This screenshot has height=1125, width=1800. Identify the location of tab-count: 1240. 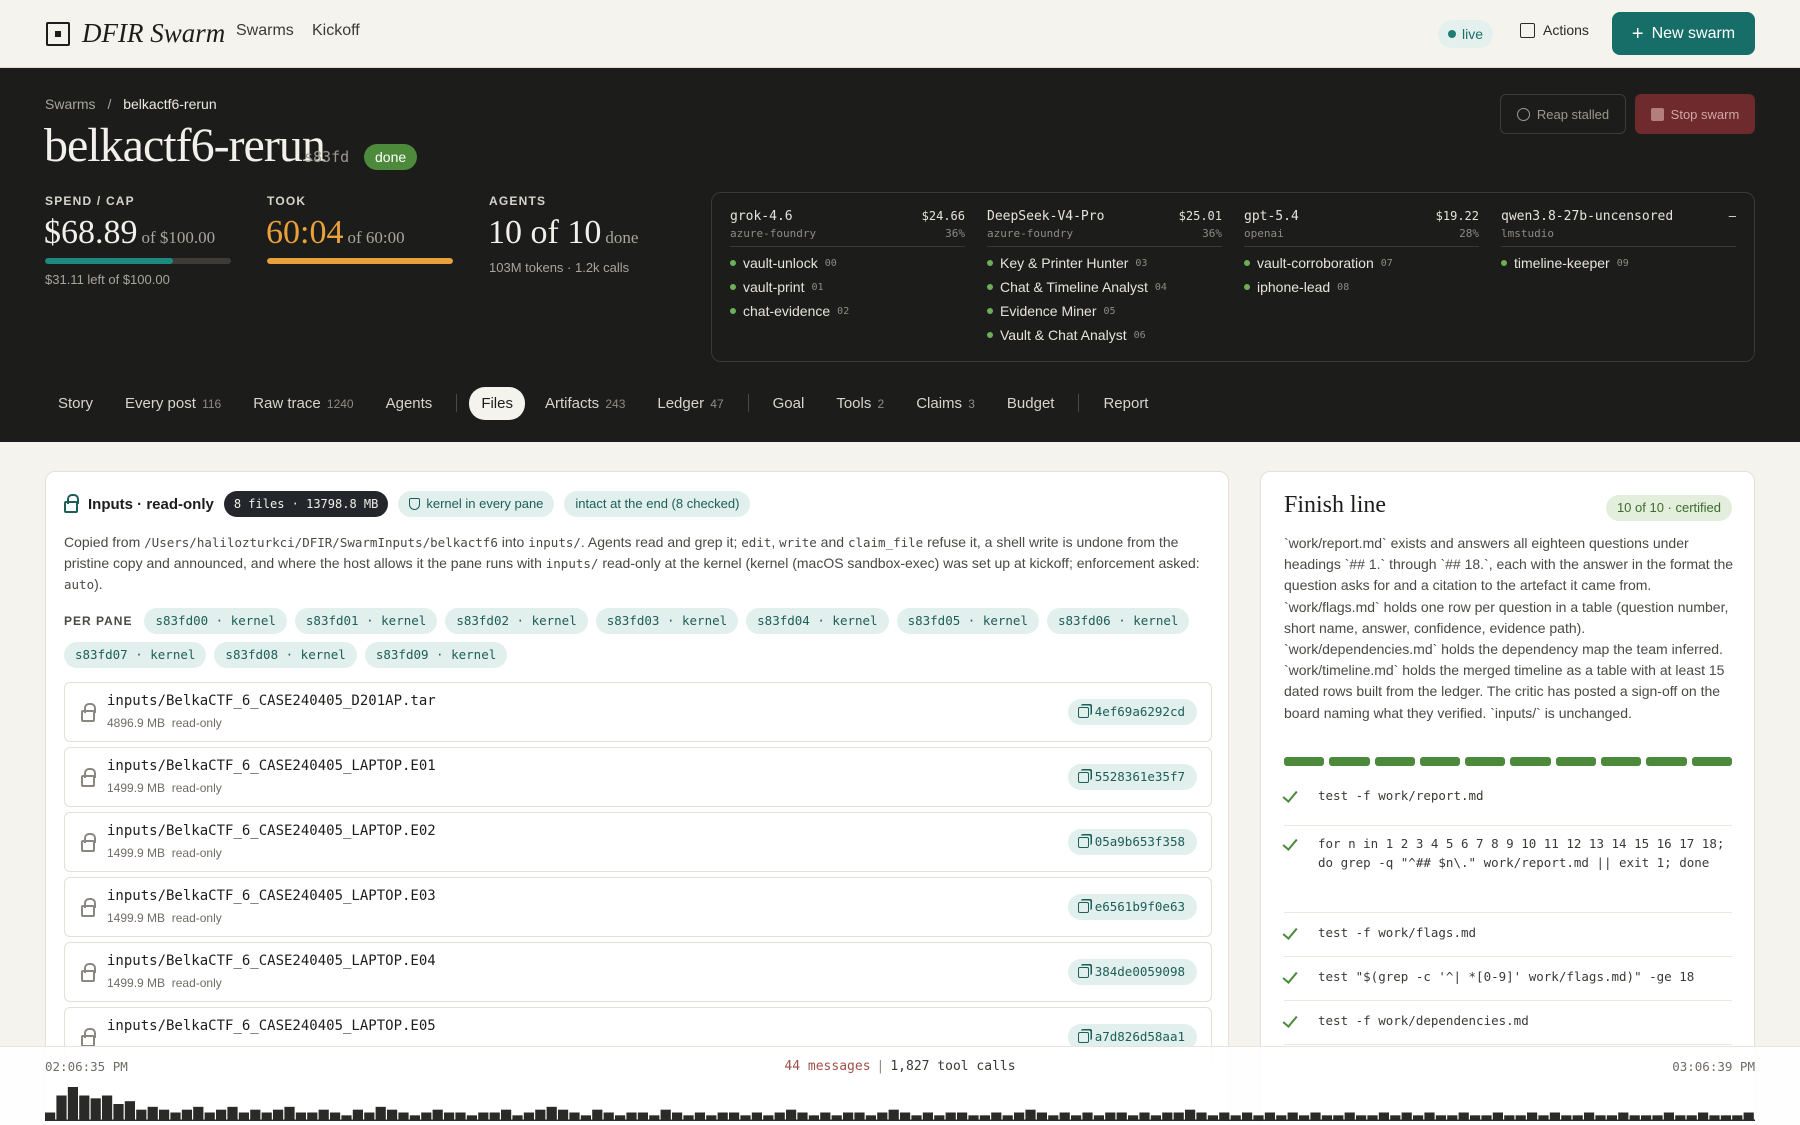
(340, 403).